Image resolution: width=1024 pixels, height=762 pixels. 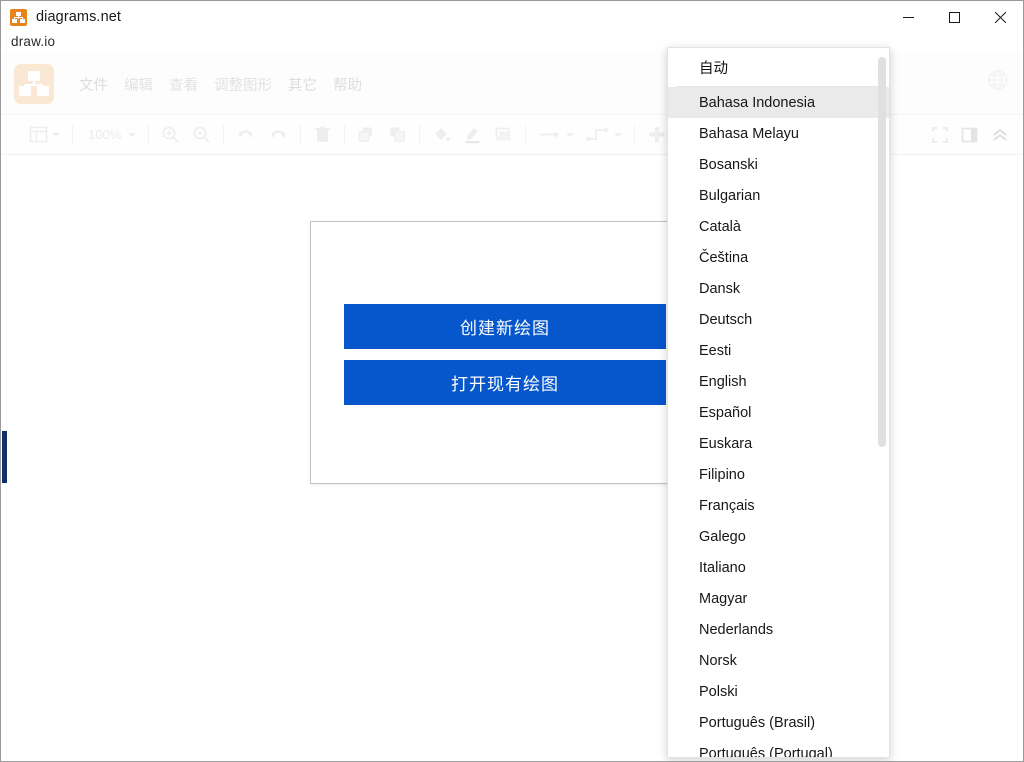 I want to click on language-item-francais: Français, so click(x=778, y=505).